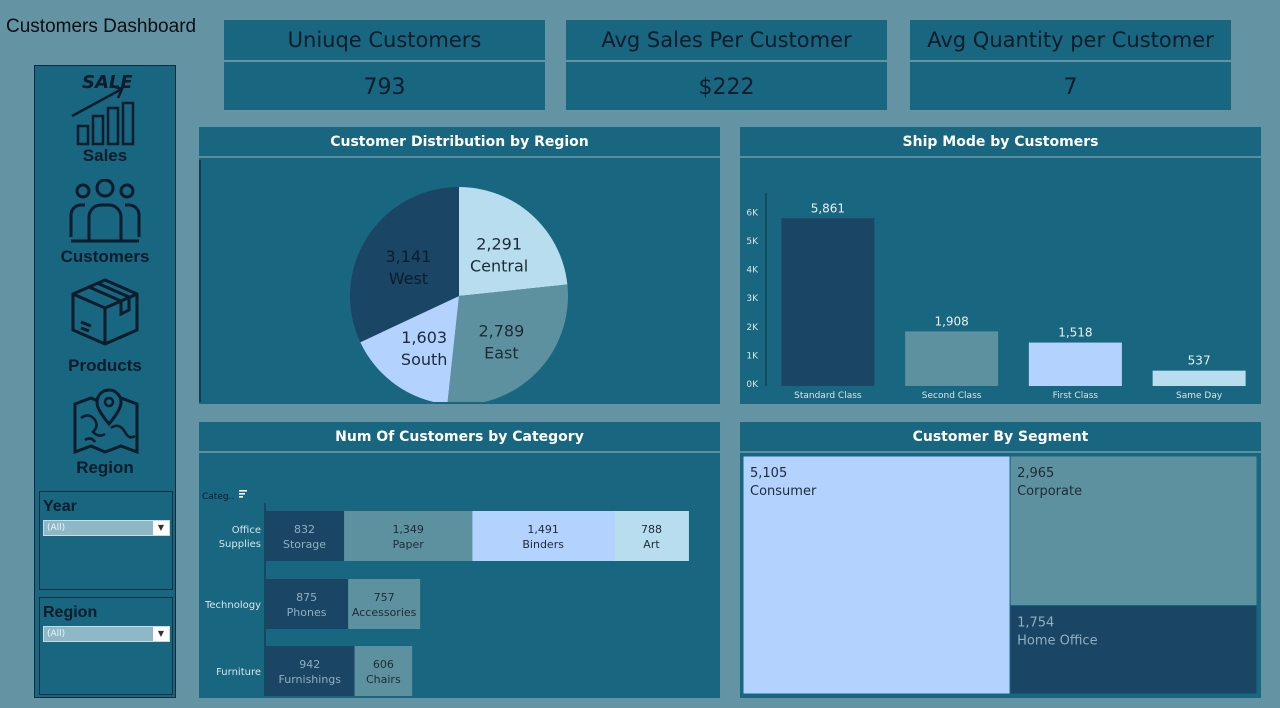  What do you see at coordinates (384, 612) in the screenshot?
I see `segment-name-label: Accessories` at bounding box center [384, 612].